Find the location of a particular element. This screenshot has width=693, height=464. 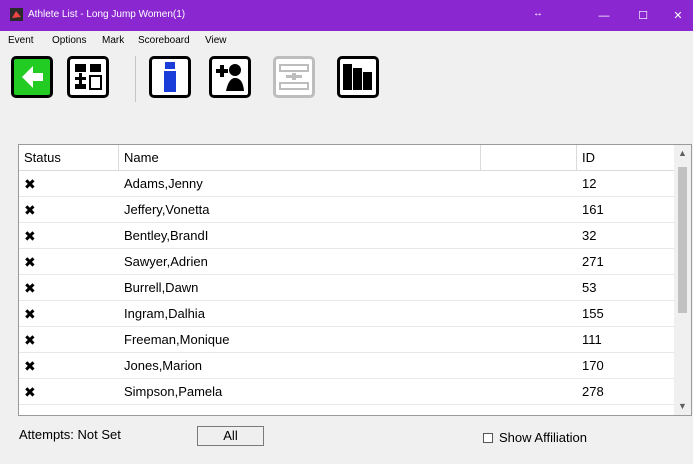

column-header-status: Status is located at coordinates (69, 158).